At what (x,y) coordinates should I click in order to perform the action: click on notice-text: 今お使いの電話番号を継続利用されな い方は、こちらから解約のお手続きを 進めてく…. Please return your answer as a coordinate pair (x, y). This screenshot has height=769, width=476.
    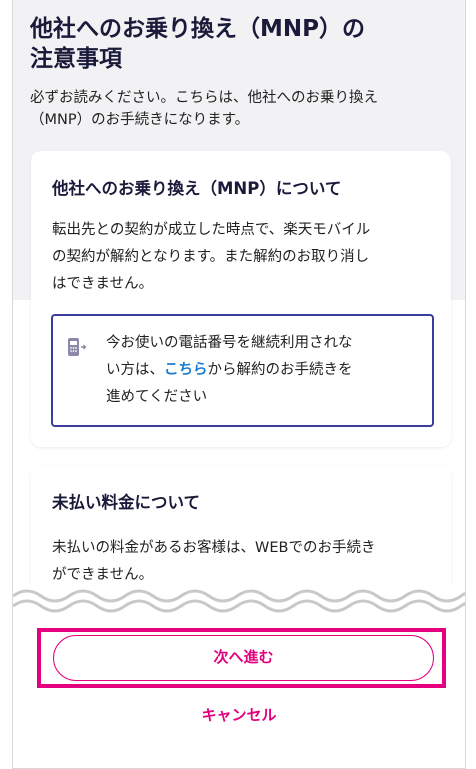
    Looking at the image, I should click on (263, 370).